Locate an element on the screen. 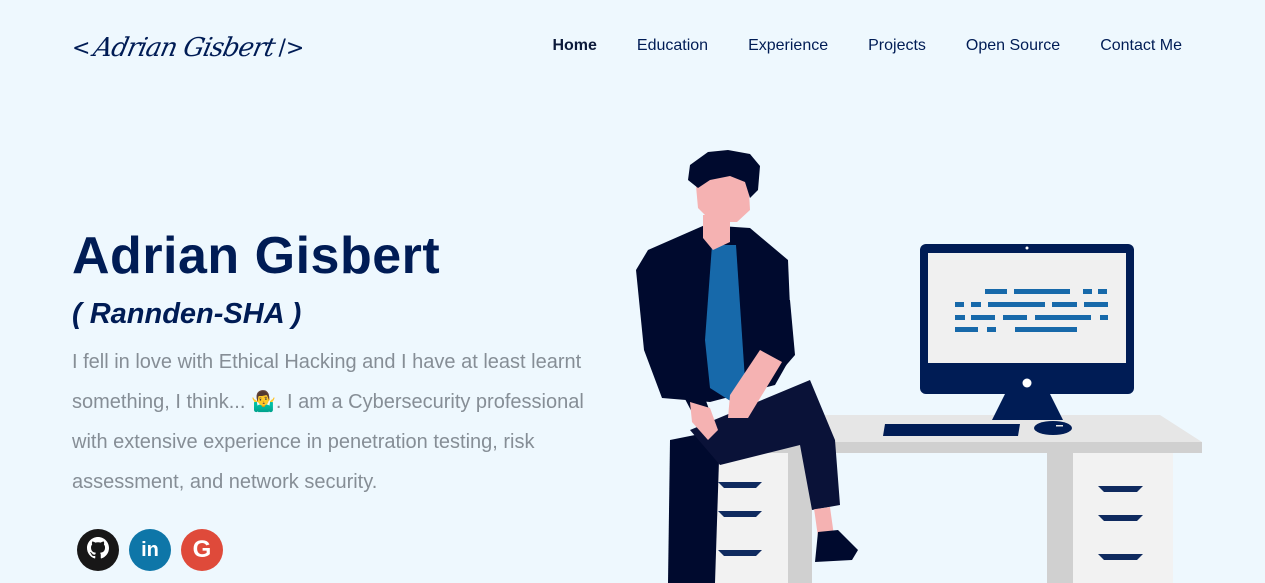  nav-projects: Projects is located at coordinates (897, 46).